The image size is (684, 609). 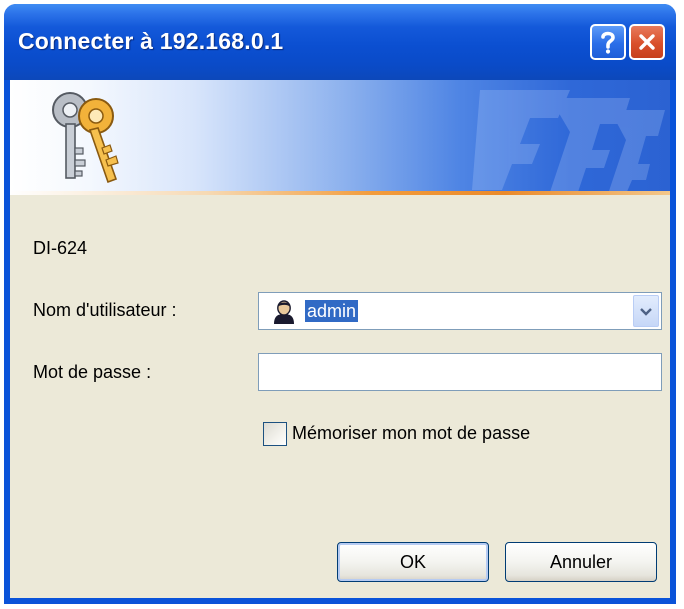 I want to click on password-label: Mot de passe :, so click(x=92, y=372).